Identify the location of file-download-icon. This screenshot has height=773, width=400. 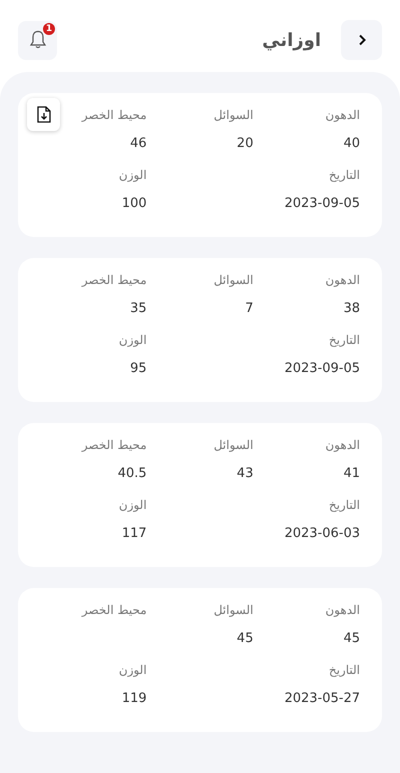
(43, 114).